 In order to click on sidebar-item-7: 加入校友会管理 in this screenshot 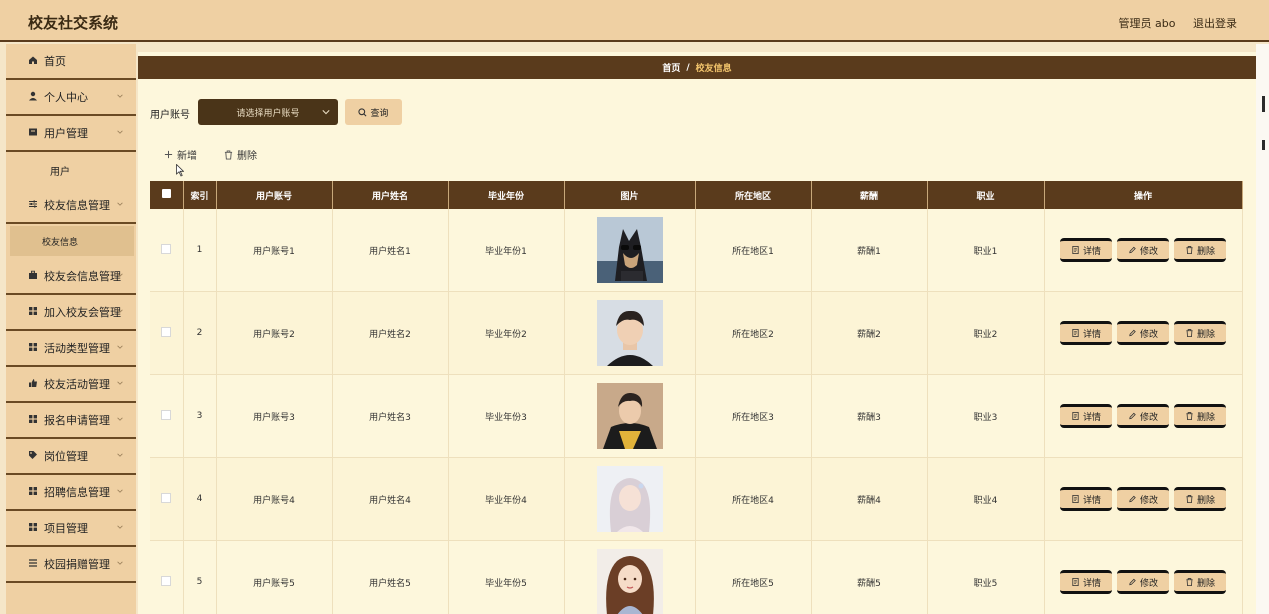, I will do `click(71, 313)`.